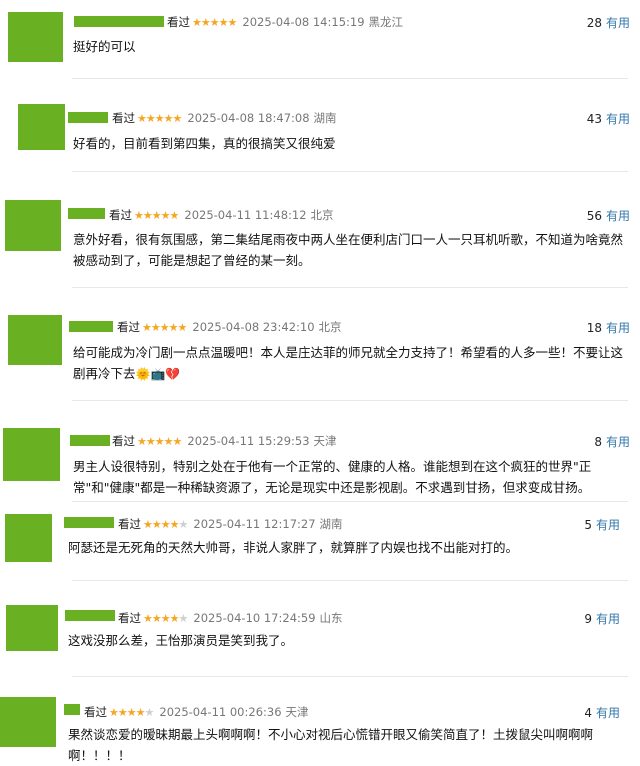 Image resolution: width=640 pixels, height=766 pixels. I want to click on vote-area: 18 有用, so click(608, 327).